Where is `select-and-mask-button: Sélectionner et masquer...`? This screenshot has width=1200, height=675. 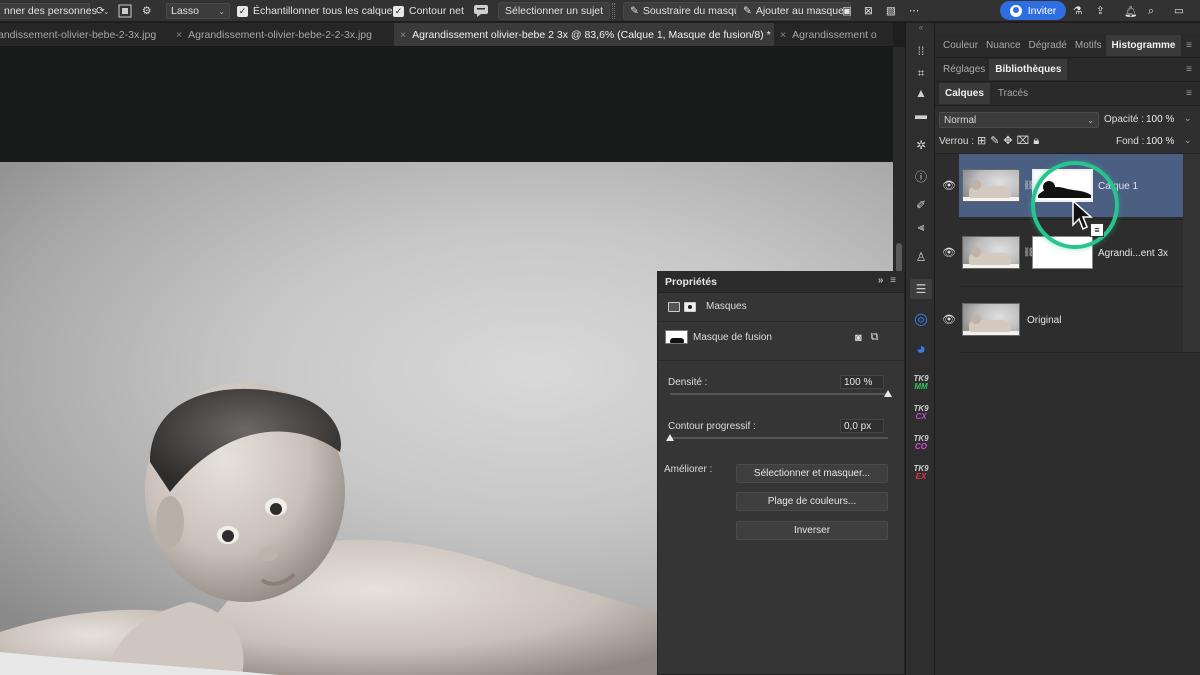
select-and-mask-button: Sélectionner et masquer... is located at coordinates (812, 473).